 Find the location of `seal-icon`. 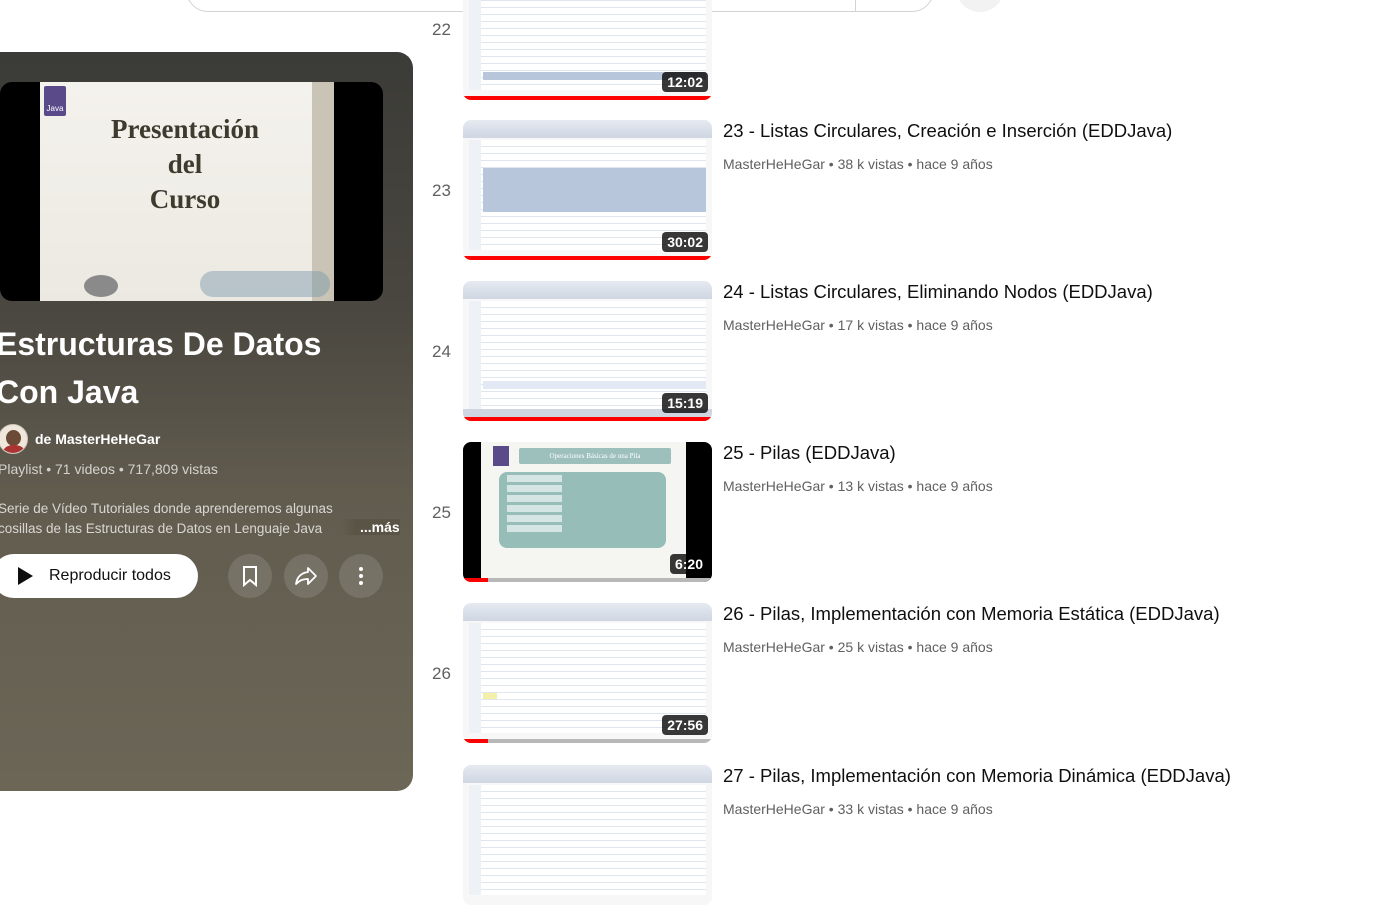

seal-icon is located at coordinates (101, 286).